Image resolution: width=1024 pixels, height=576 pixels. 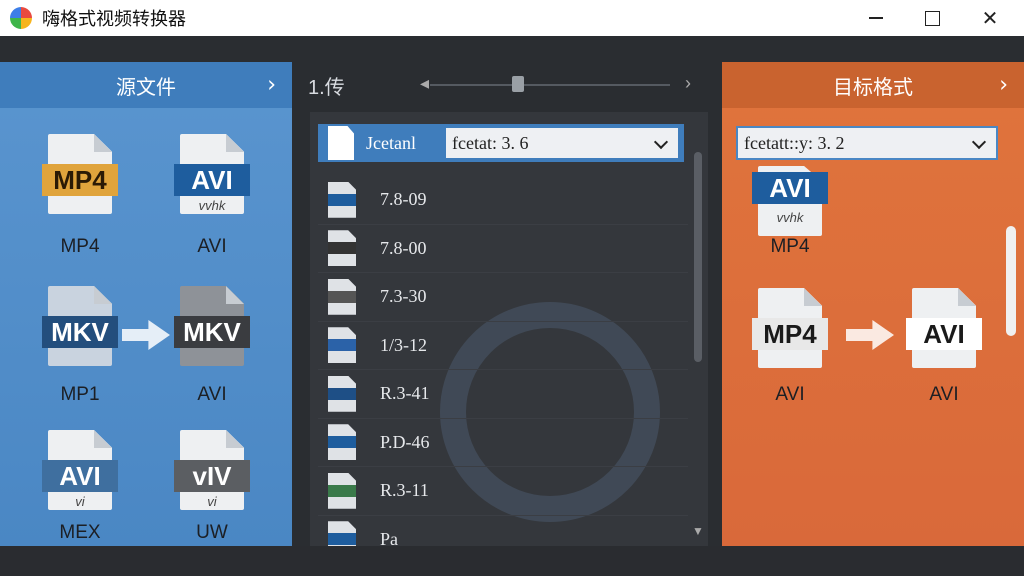 I want to click on source-panel-title: 源文件, so click(x=146, y=86).